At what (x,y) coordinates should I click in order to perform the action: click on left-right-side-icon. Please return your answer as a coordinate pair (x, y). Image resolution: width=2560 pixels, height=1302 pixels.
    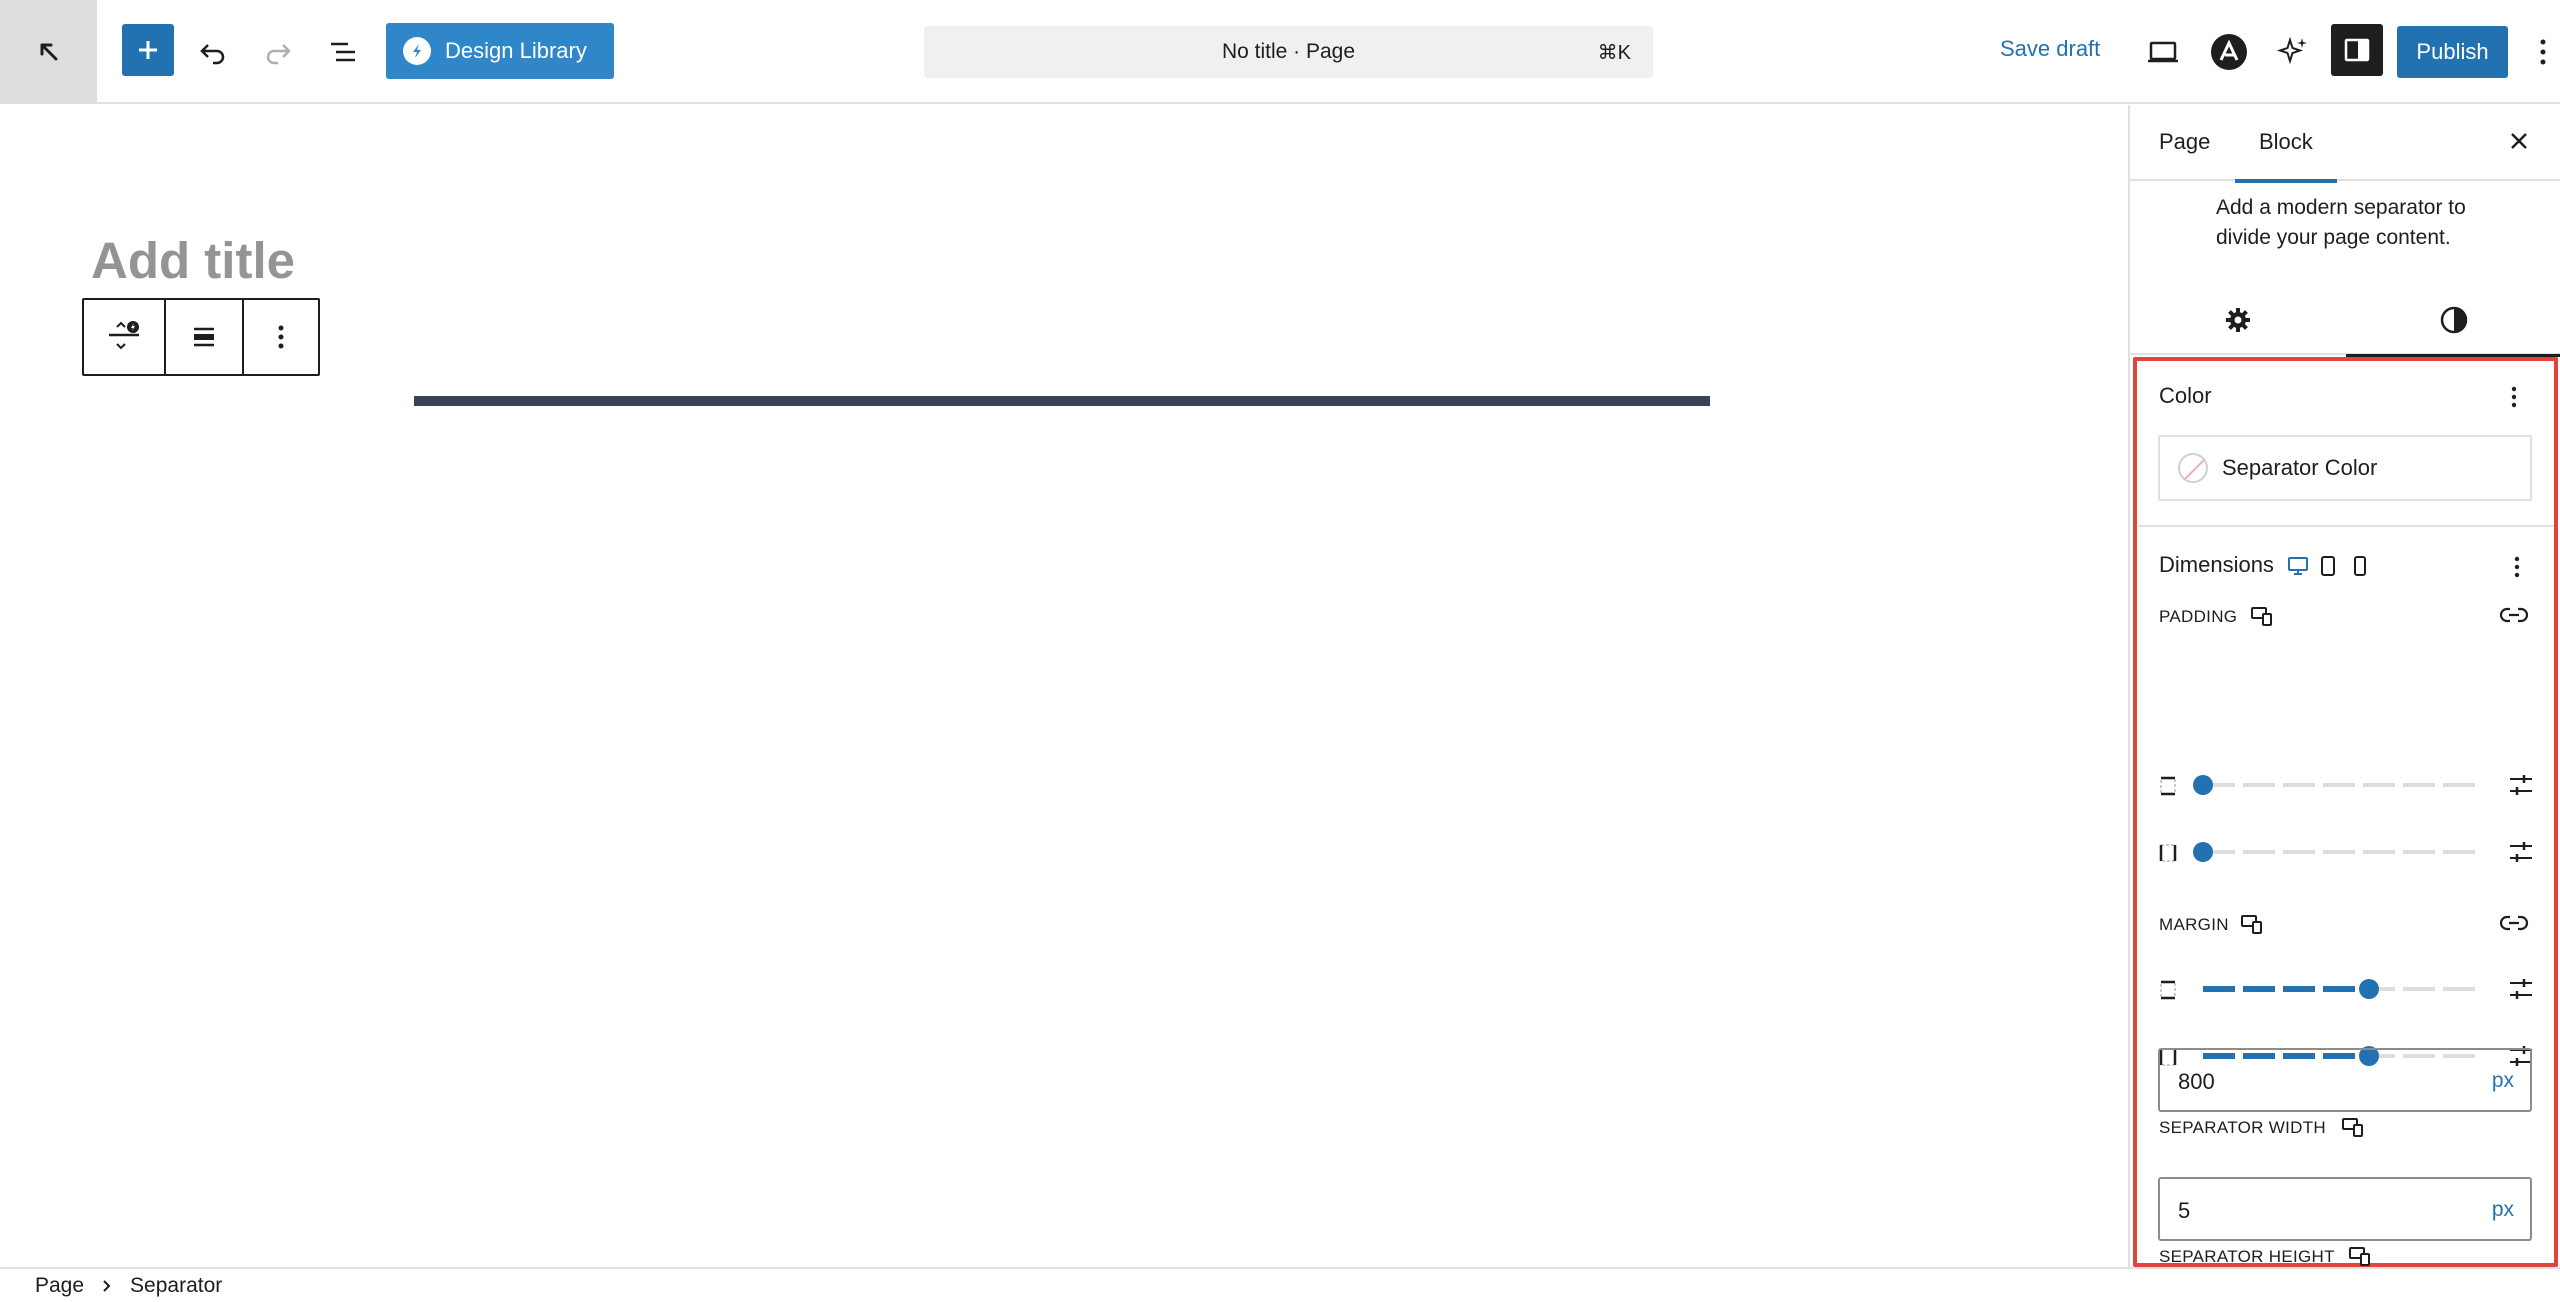
    Looking at the image, I should click on (2168, 853).